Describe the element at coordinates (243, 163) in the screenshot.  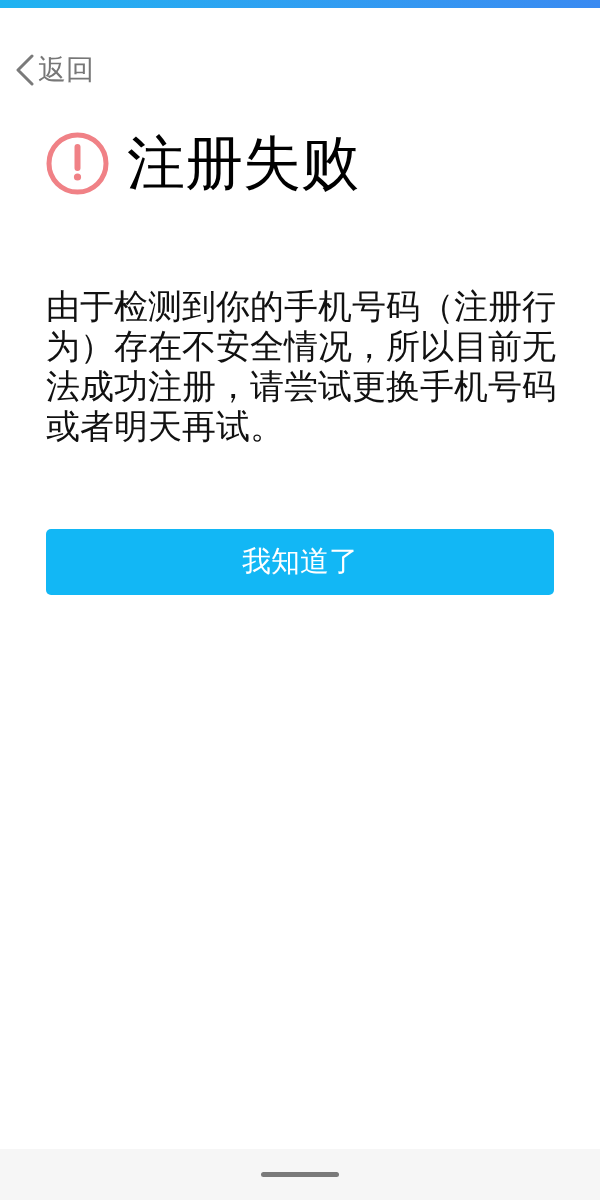
I see `page-title: 注册失败` at that location.